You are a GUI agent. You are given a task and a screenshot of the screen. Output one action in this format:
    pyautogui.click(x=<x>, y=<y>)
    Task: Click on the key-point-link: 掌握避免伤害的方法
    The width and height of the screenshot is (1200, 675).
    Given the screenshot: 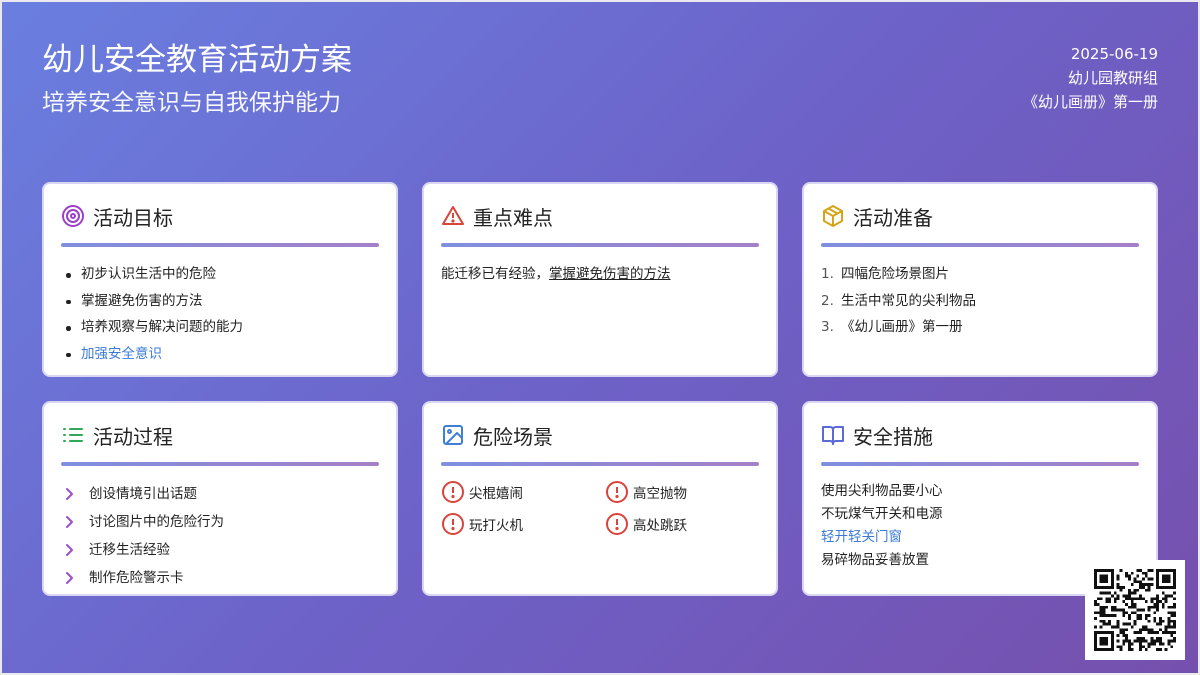 What is the action you would take?
    pyautogui.click(x=610, y=274)
    